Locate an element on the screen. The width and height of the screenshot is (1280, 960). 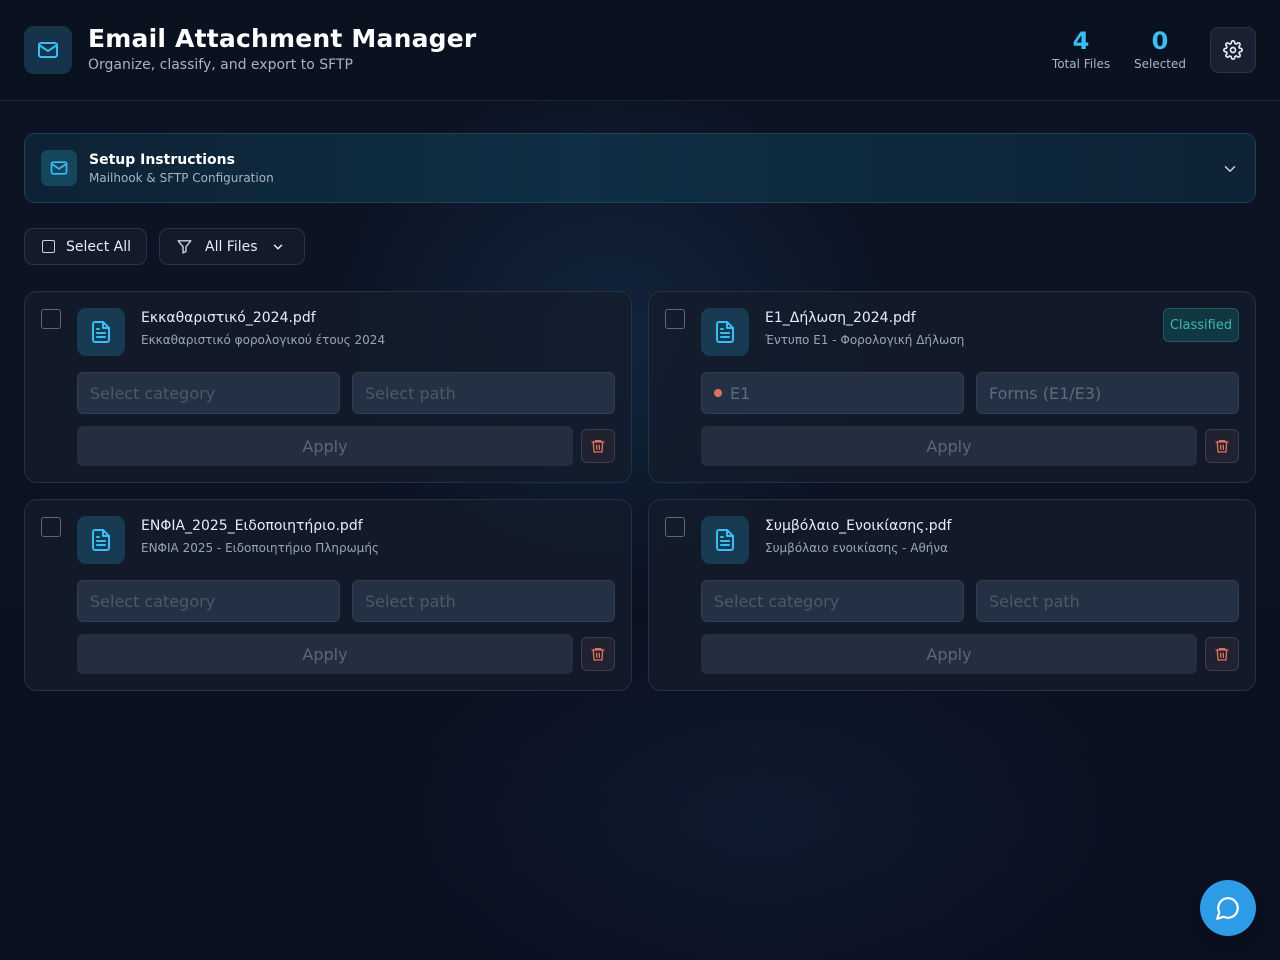
path-select-value: Forms (E1/E3) is located at coordinates (1045, 393).